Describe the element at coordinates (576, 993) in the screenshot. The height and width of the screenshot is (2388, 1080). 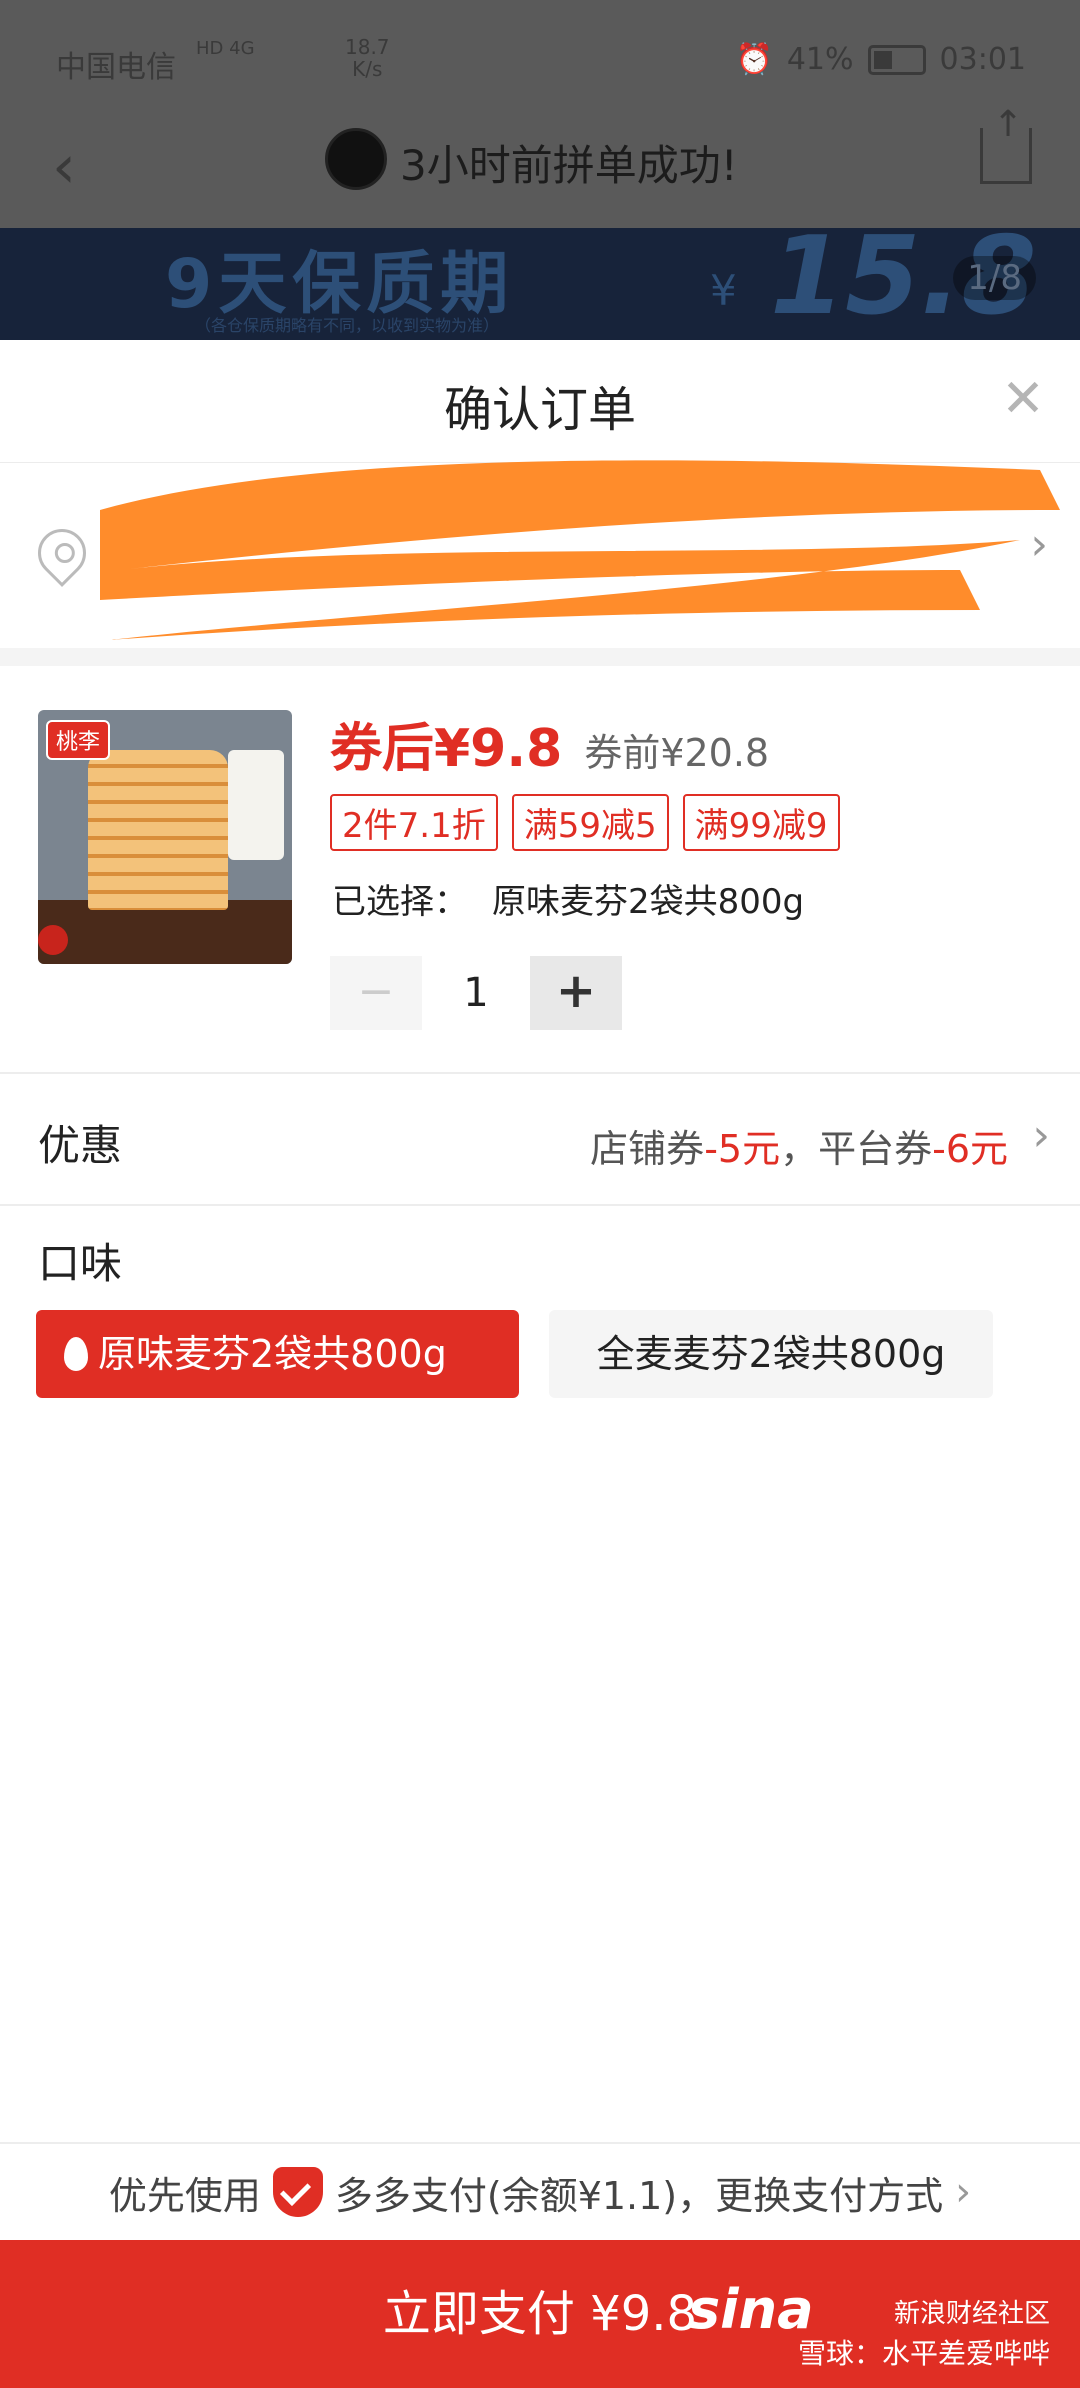
I see `increase-button: +` at that location.